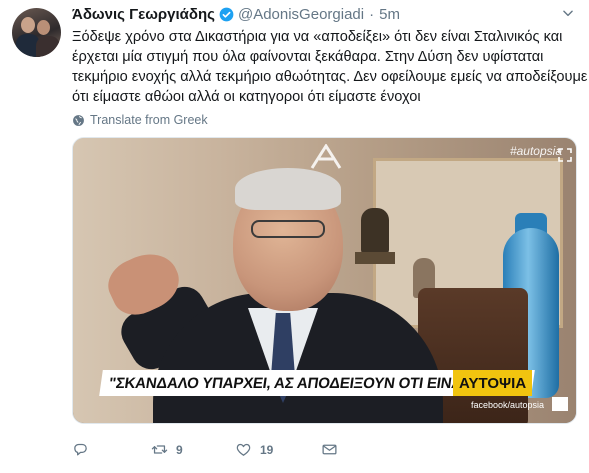  What do you see at coordinates (493, 383) in the screenshot?
I see `show-brand-label: ΑΥΤΟΨΙΑ` at bounding box center [493, 383].